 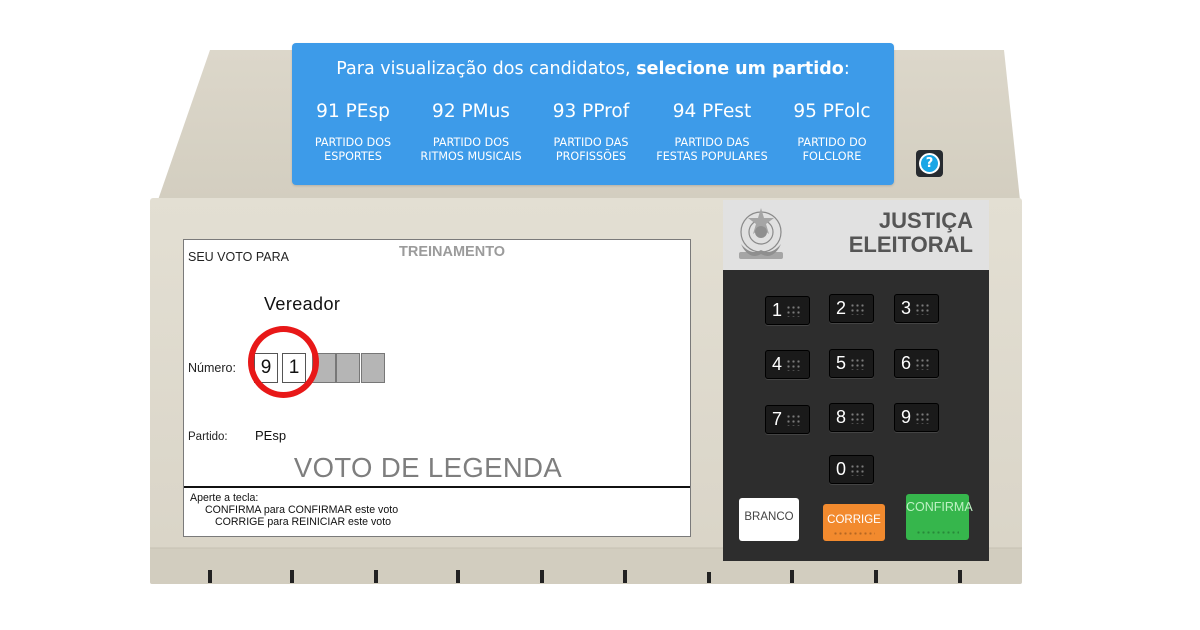 What do you see at coordinates (906, 308) in the screenshot?
I see `key-label: 3` at bounding box center [906, 308].